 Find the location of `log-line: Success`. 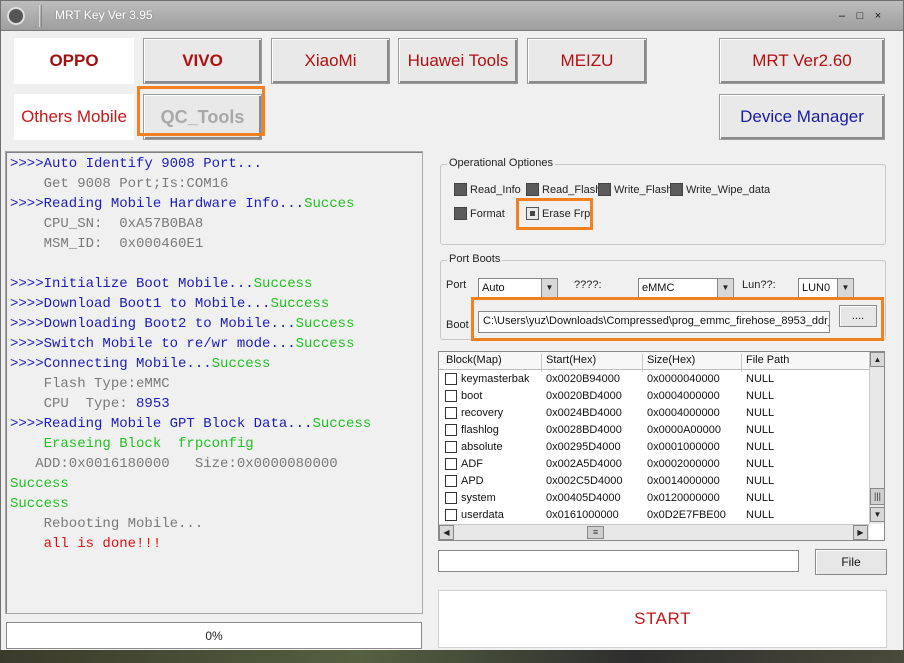

log-line: Success is located at coordinates (39, 484).